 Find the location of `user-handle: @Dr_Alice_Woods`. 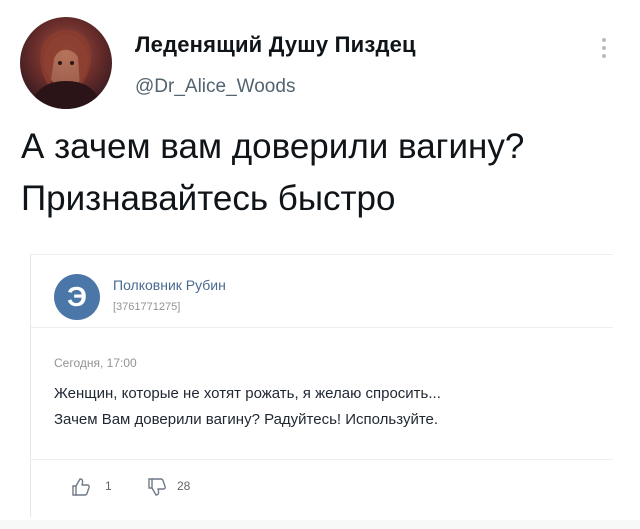

user-handle: @Dr_Alice_Woods is located at coordinates (215, 87).